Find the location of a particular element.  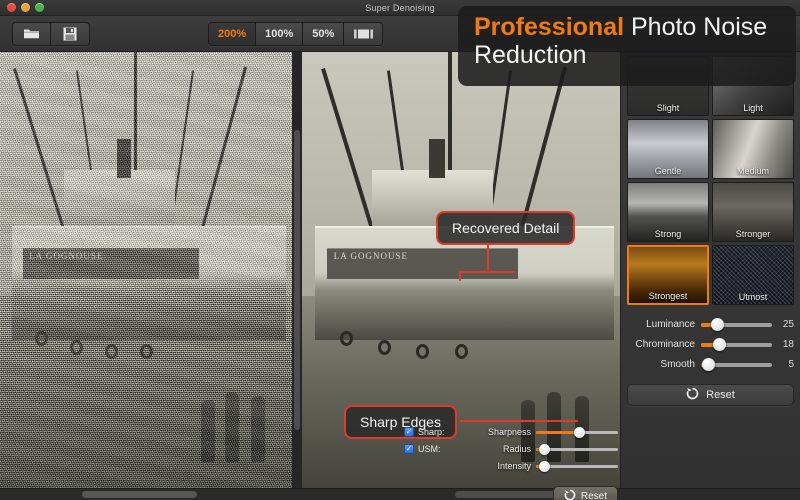

sharp-checkbox: ✓ is located at coordinates (409, 431).